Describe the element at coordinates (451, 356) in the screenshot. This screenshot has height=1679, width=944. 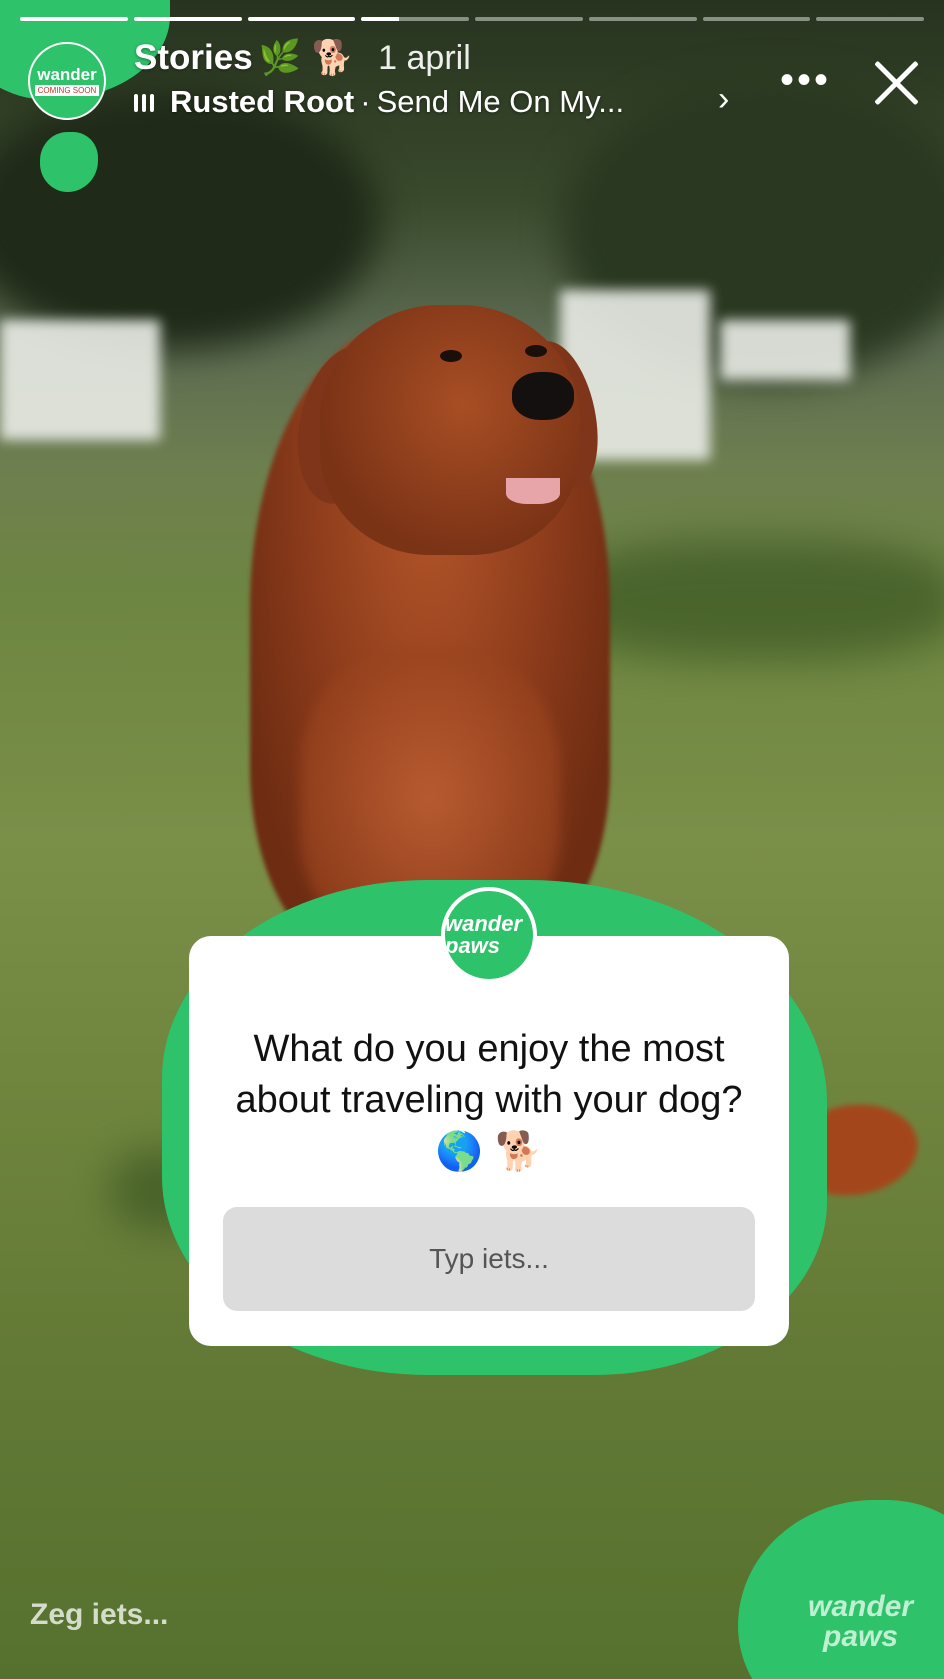
I see `dog-eye-left` at that location.